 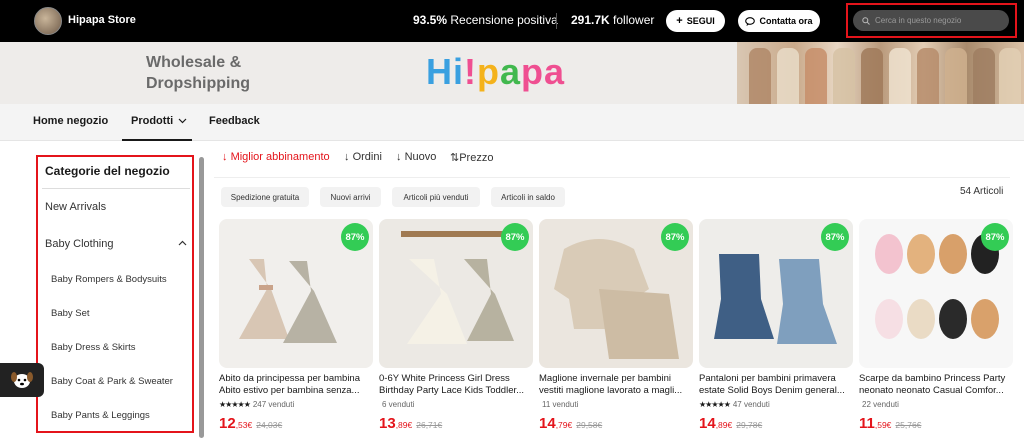 I want to click on store-banner: Wholesale & Dropshipping Hi!papa, so click(x=512, y=73).